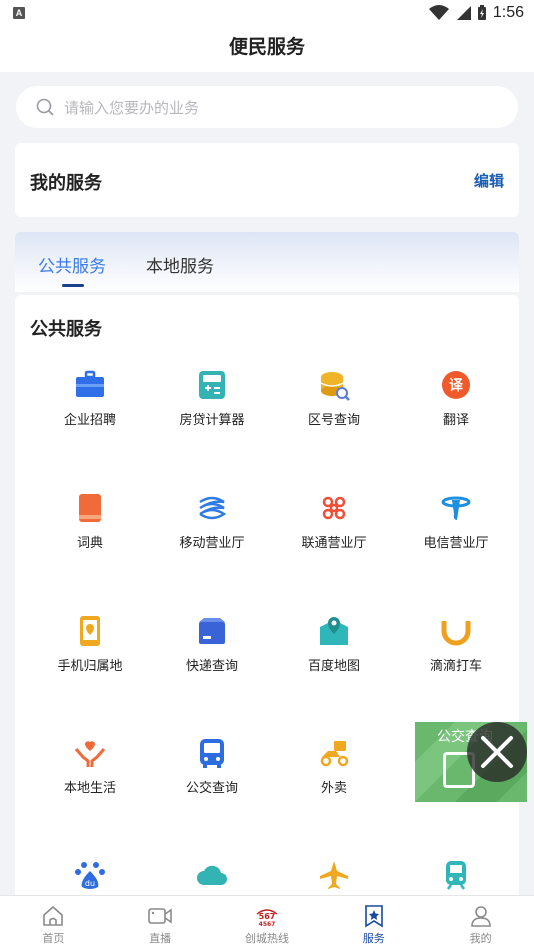 The width and height of the screenshot is (534, 950). What do you see at coordinates (72, 264) in the screenshot?
I see `tab-public-services: 公共服务` at bounding box center [72, 264].